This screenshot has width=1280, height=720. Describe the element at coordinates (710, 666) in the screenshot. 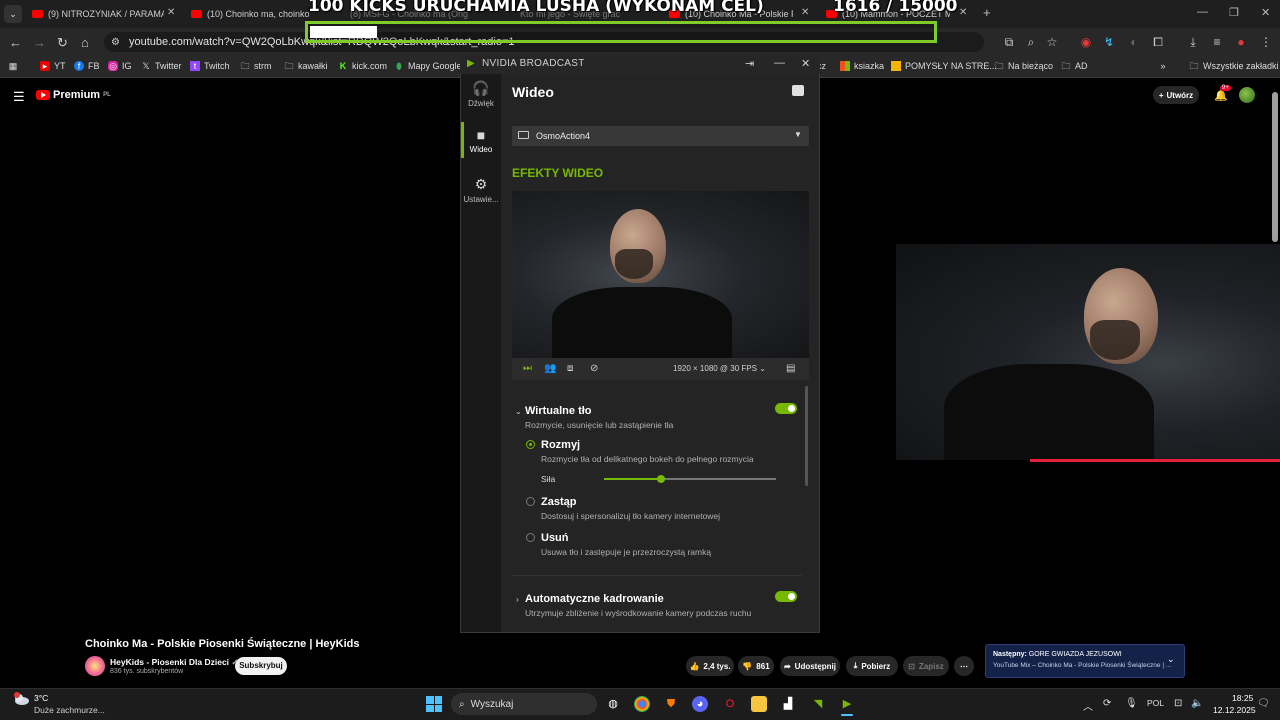

I see `like-button: 👍 2,4 tys.` at that location.